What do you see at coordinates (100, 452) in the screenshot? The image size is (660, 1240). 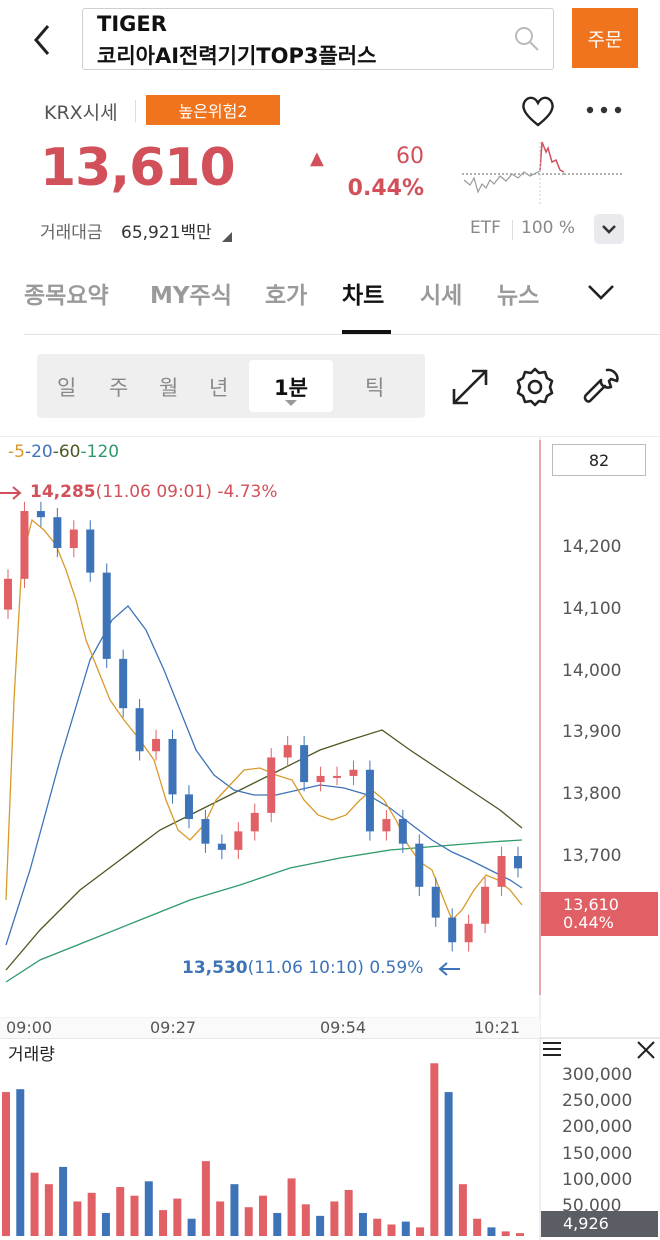 I see `ma120-legend: -120` at bounding box center [100, 452].